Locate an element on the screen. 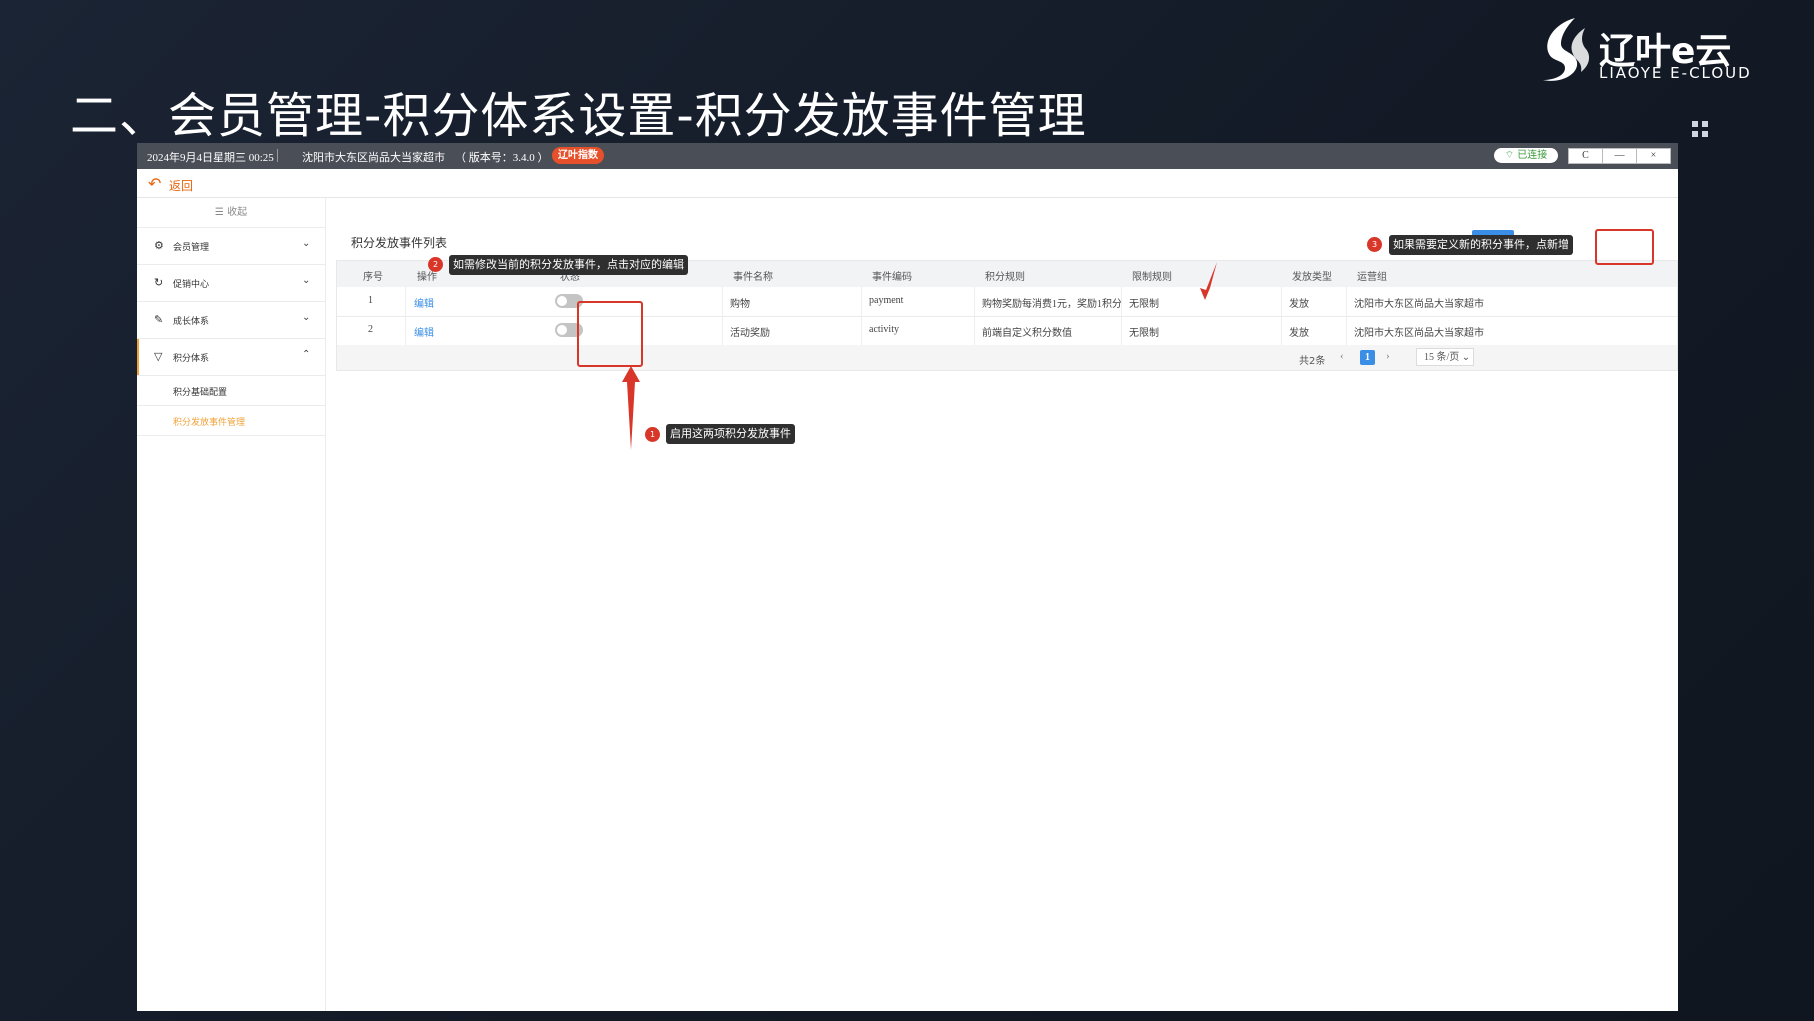 This screenshot has width=1814, height=1021. annotation-number: 3 is located at coordinates (1374, 244).